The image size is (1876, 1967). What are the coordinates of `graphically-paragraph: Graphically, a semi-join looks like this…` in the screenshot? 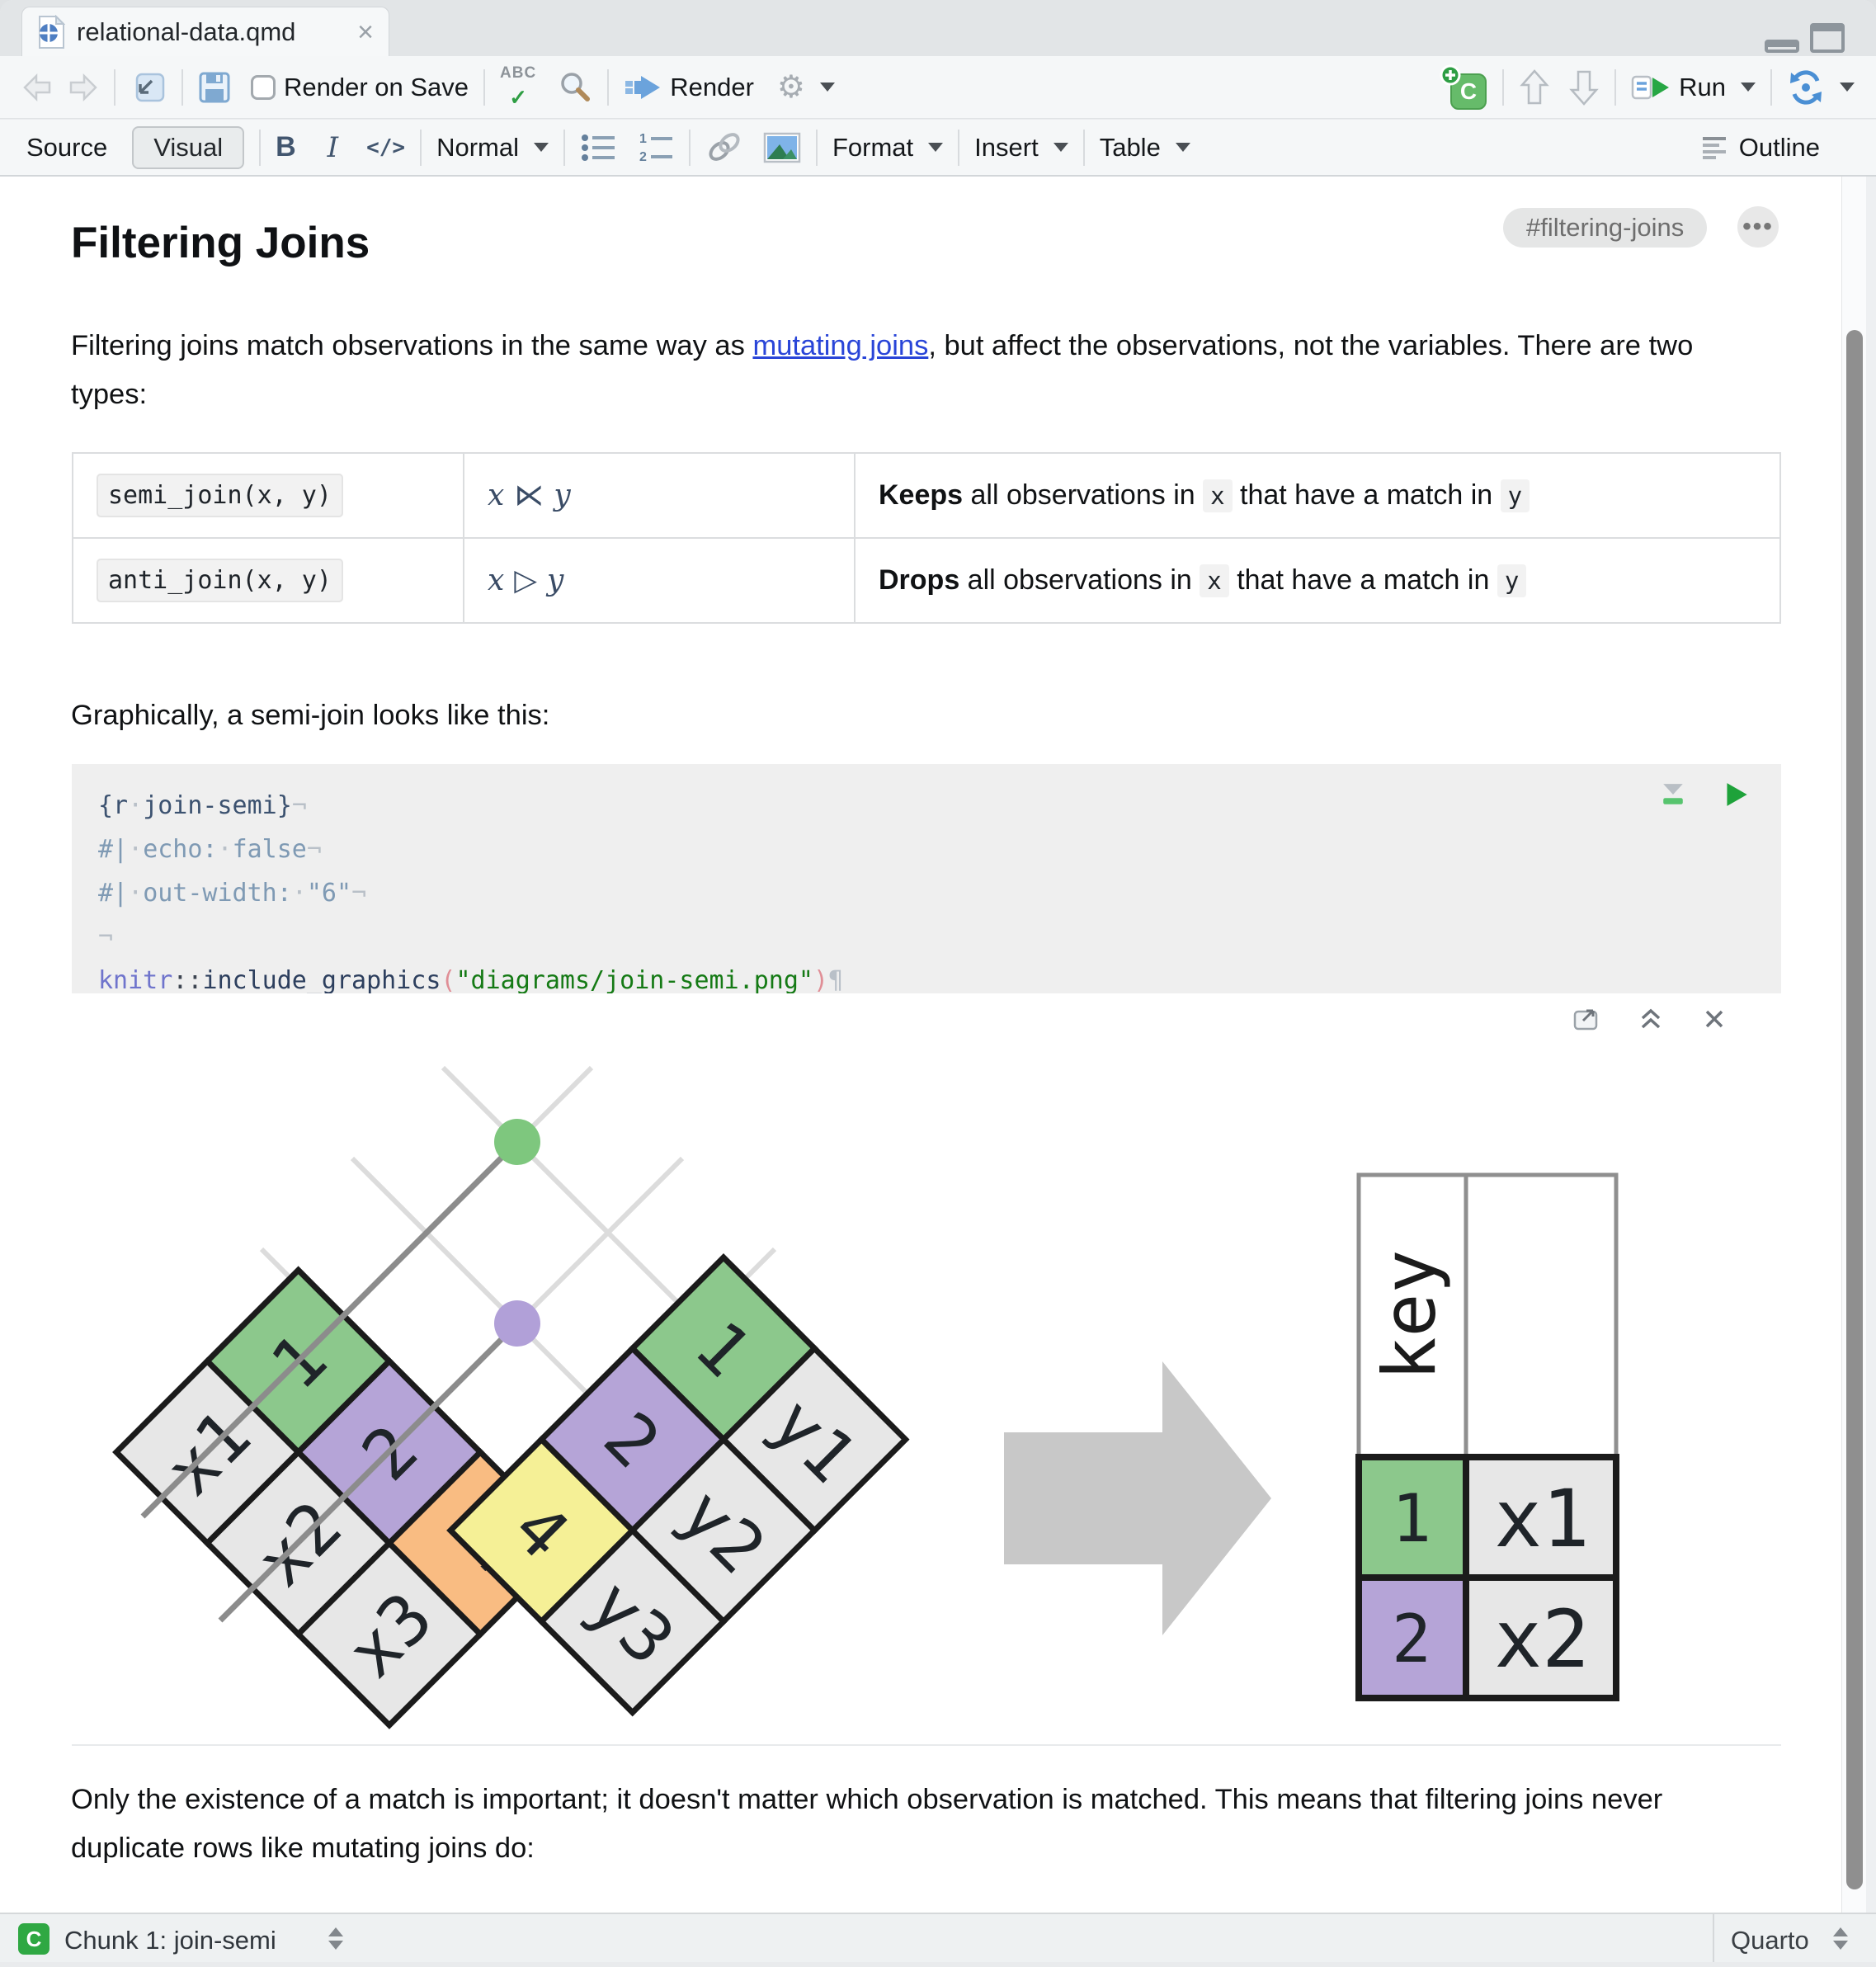 It's located at (310, 715).